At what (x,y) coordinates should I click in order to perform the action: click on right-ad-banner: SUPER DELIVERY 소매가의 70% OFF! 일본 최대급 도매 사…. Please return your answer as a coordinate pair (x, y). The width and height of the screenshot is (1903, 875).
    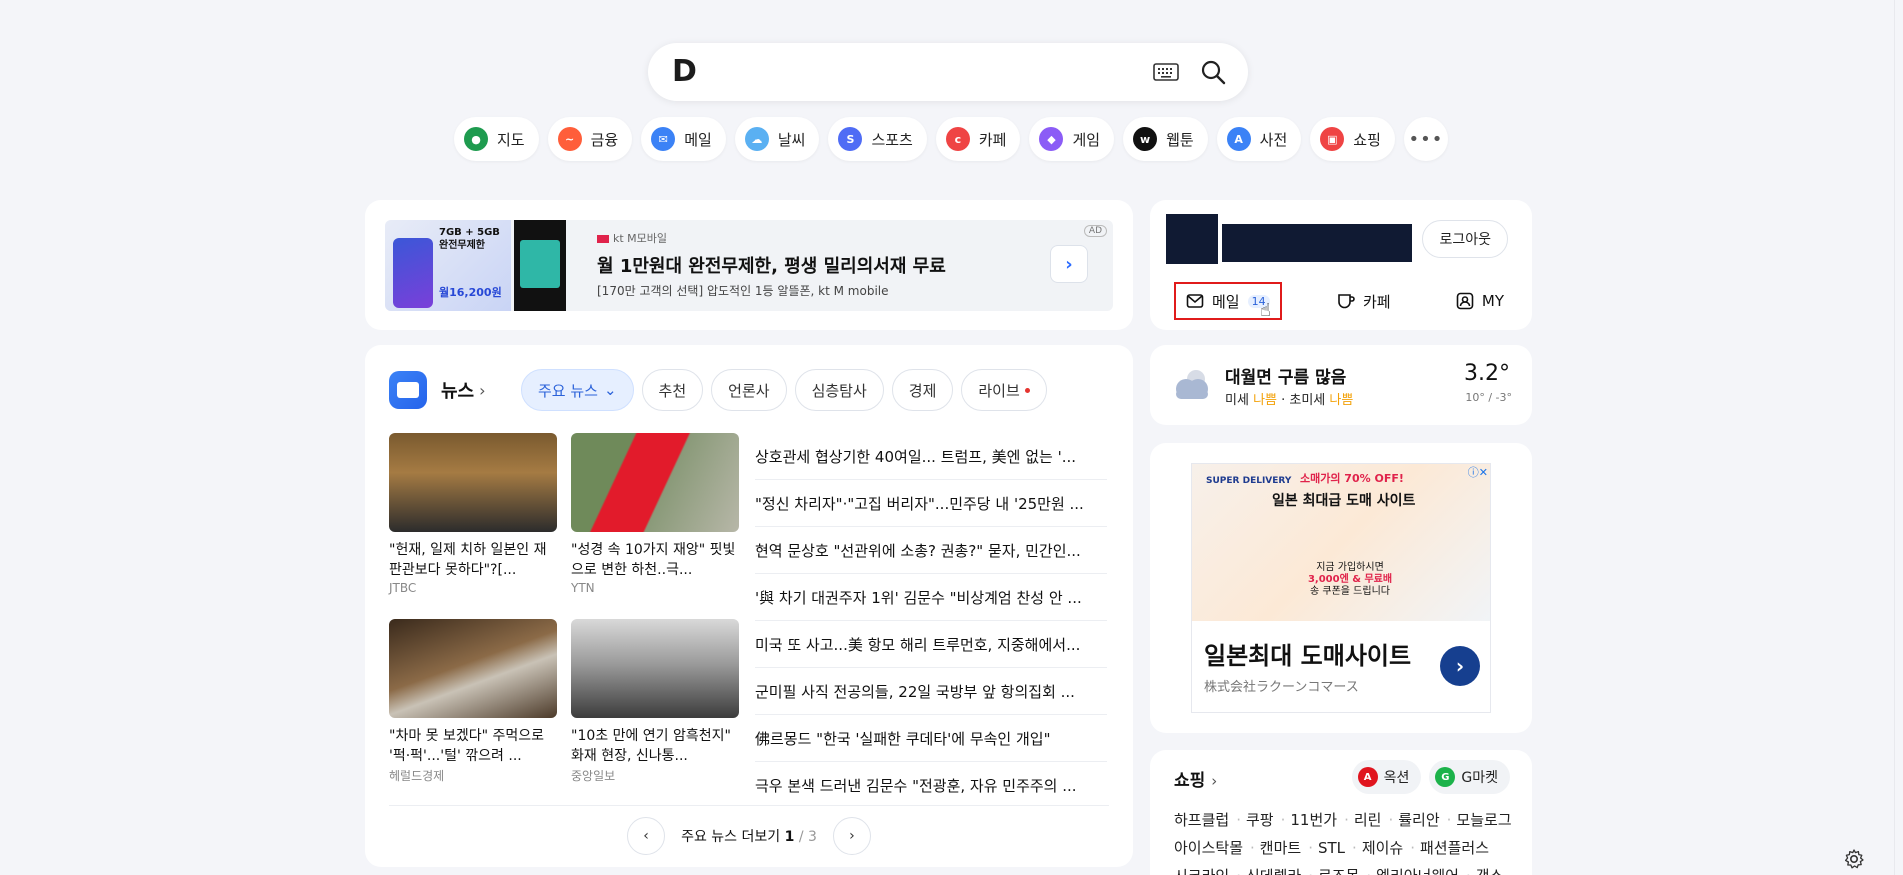
    Looking at the image, I should click on (1341, 588).